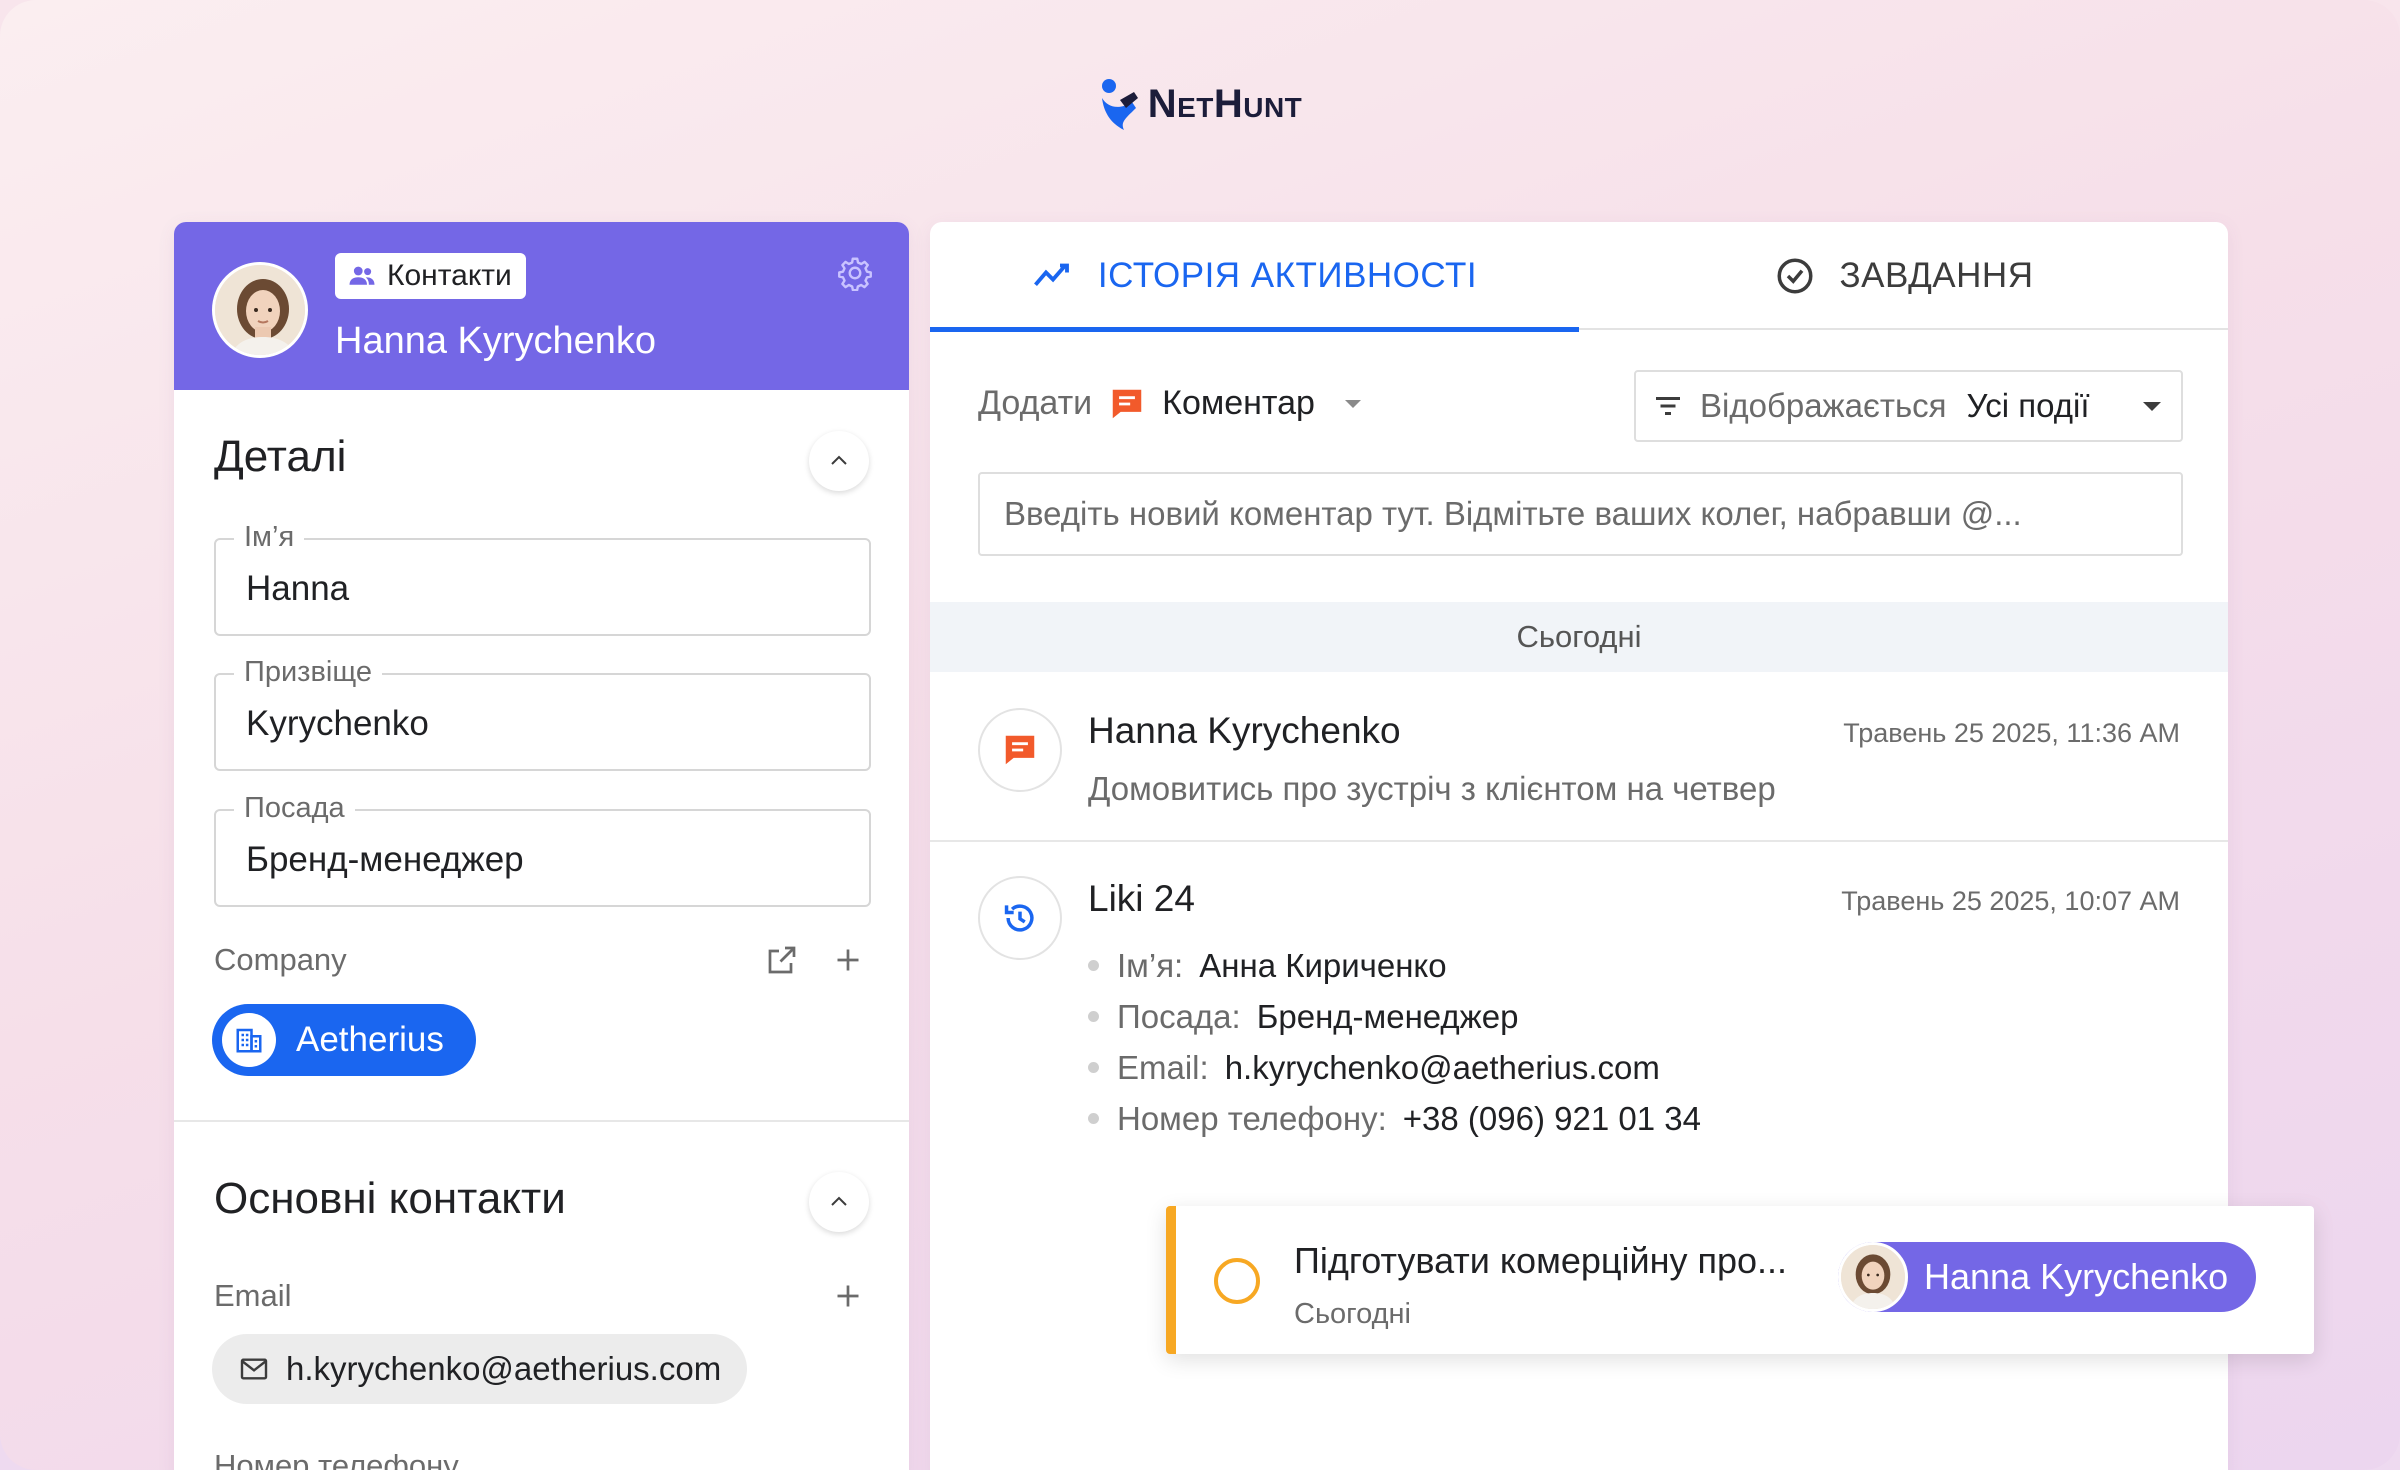  I want to click on first-name-label: Ім’я, so click(269, 537).